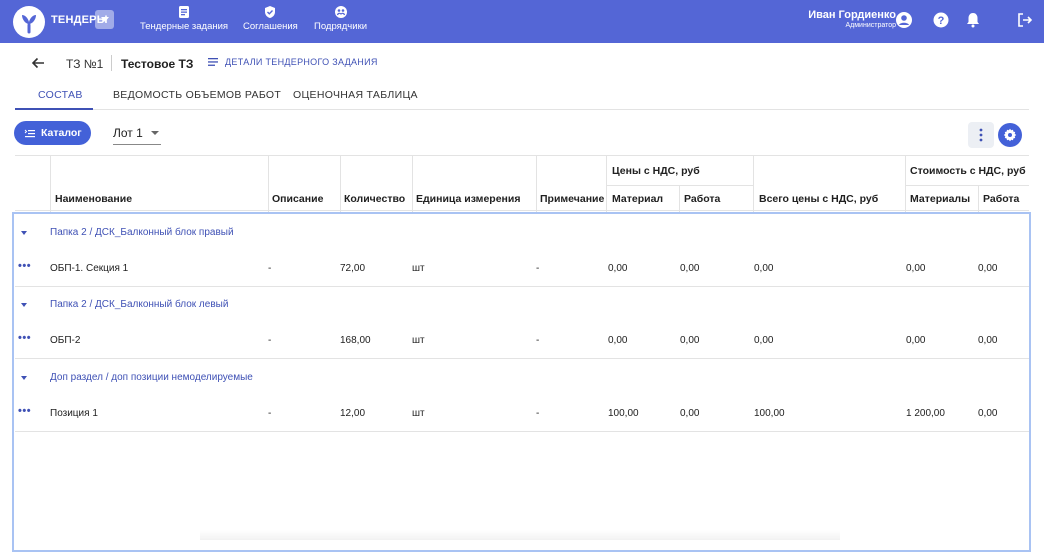  I want to click on gear-icon, so click(1010, 135).